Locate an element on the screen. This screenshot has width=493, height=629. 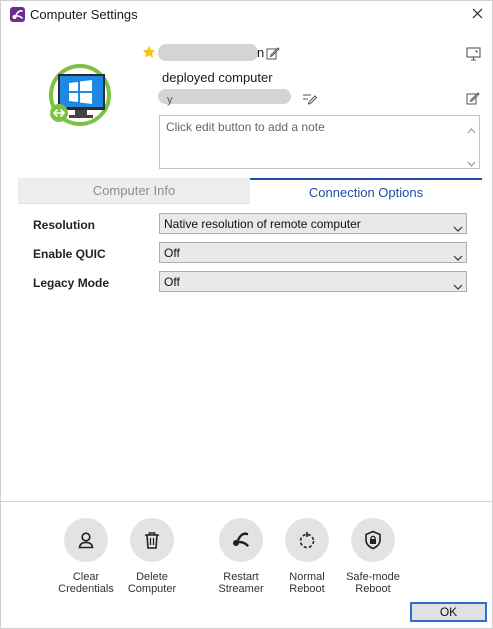
computer-name-redacted is located at coordinates (208, 52).